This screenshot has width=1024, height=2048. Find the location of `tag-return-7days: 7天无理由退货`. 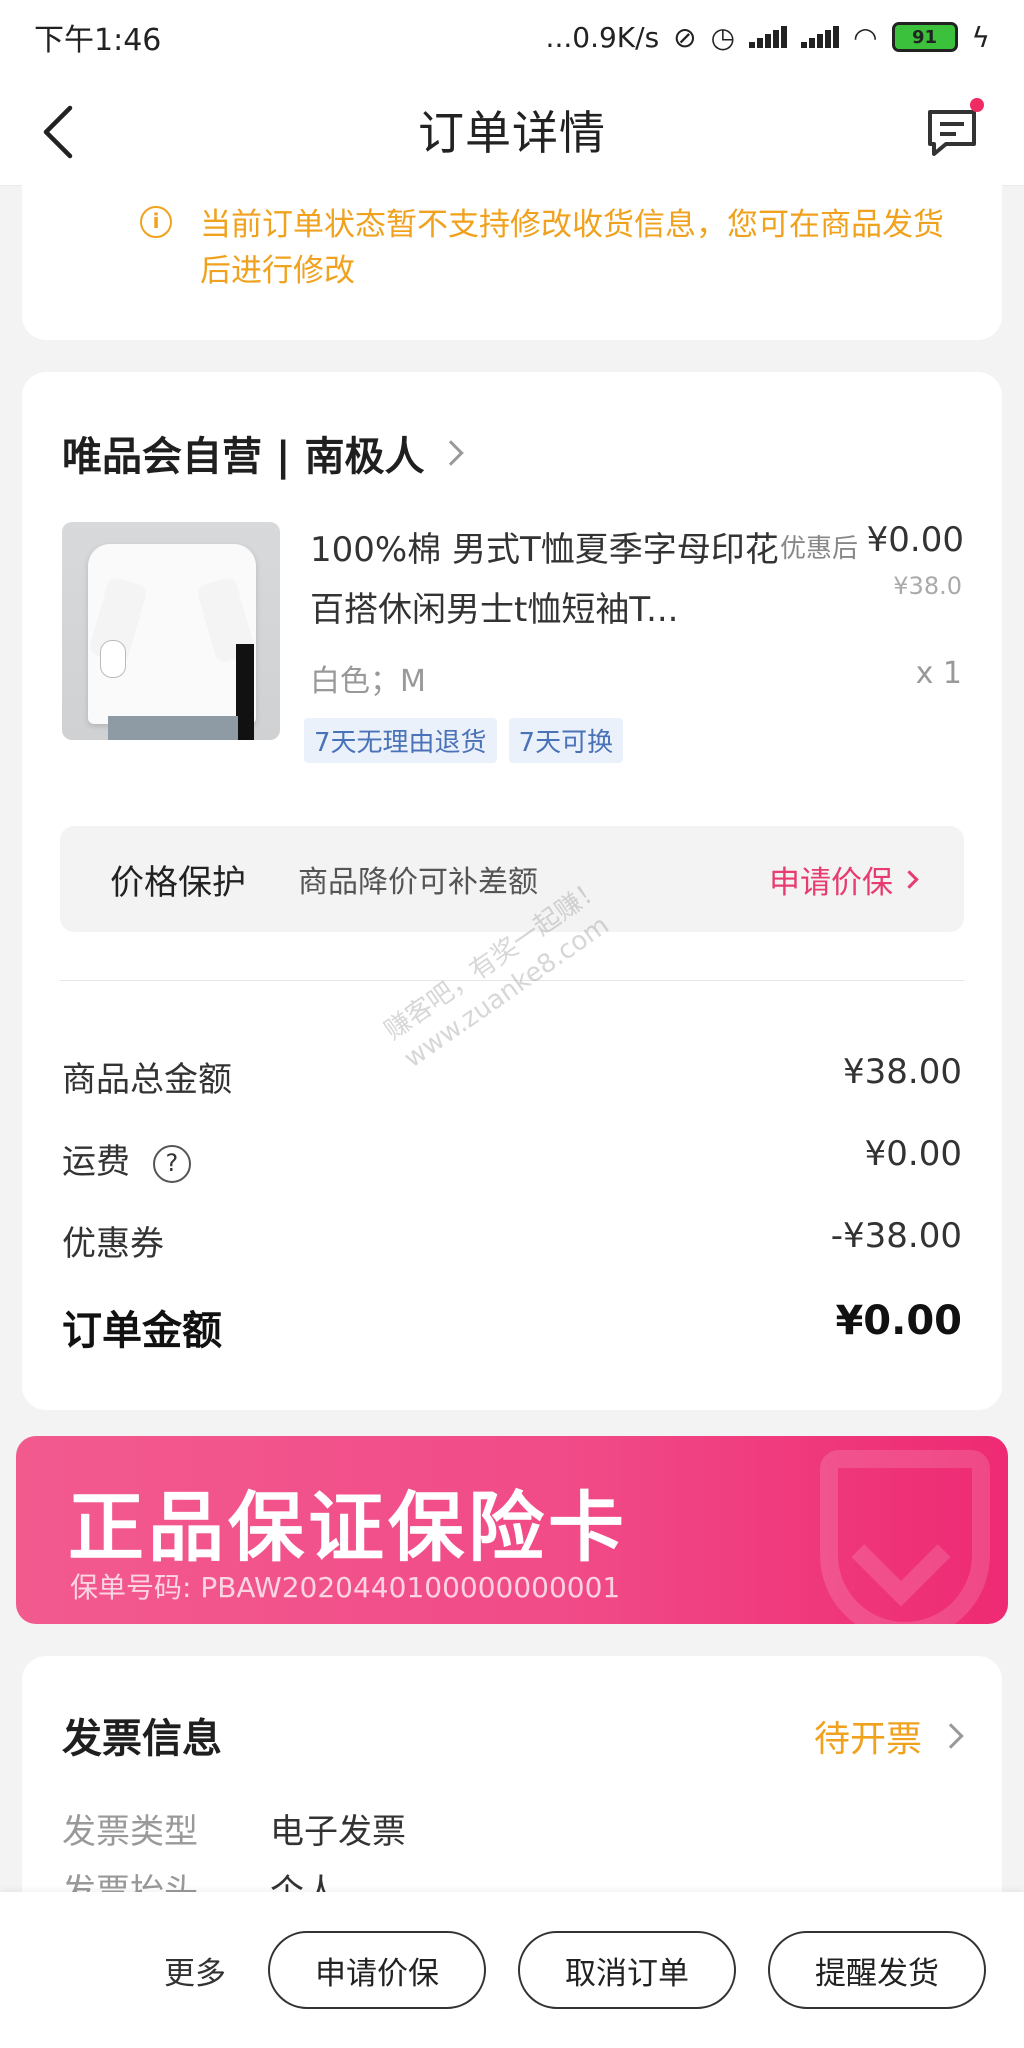

tag-return-7days: 7天无理由退货 is located at coordinates (400, 740).